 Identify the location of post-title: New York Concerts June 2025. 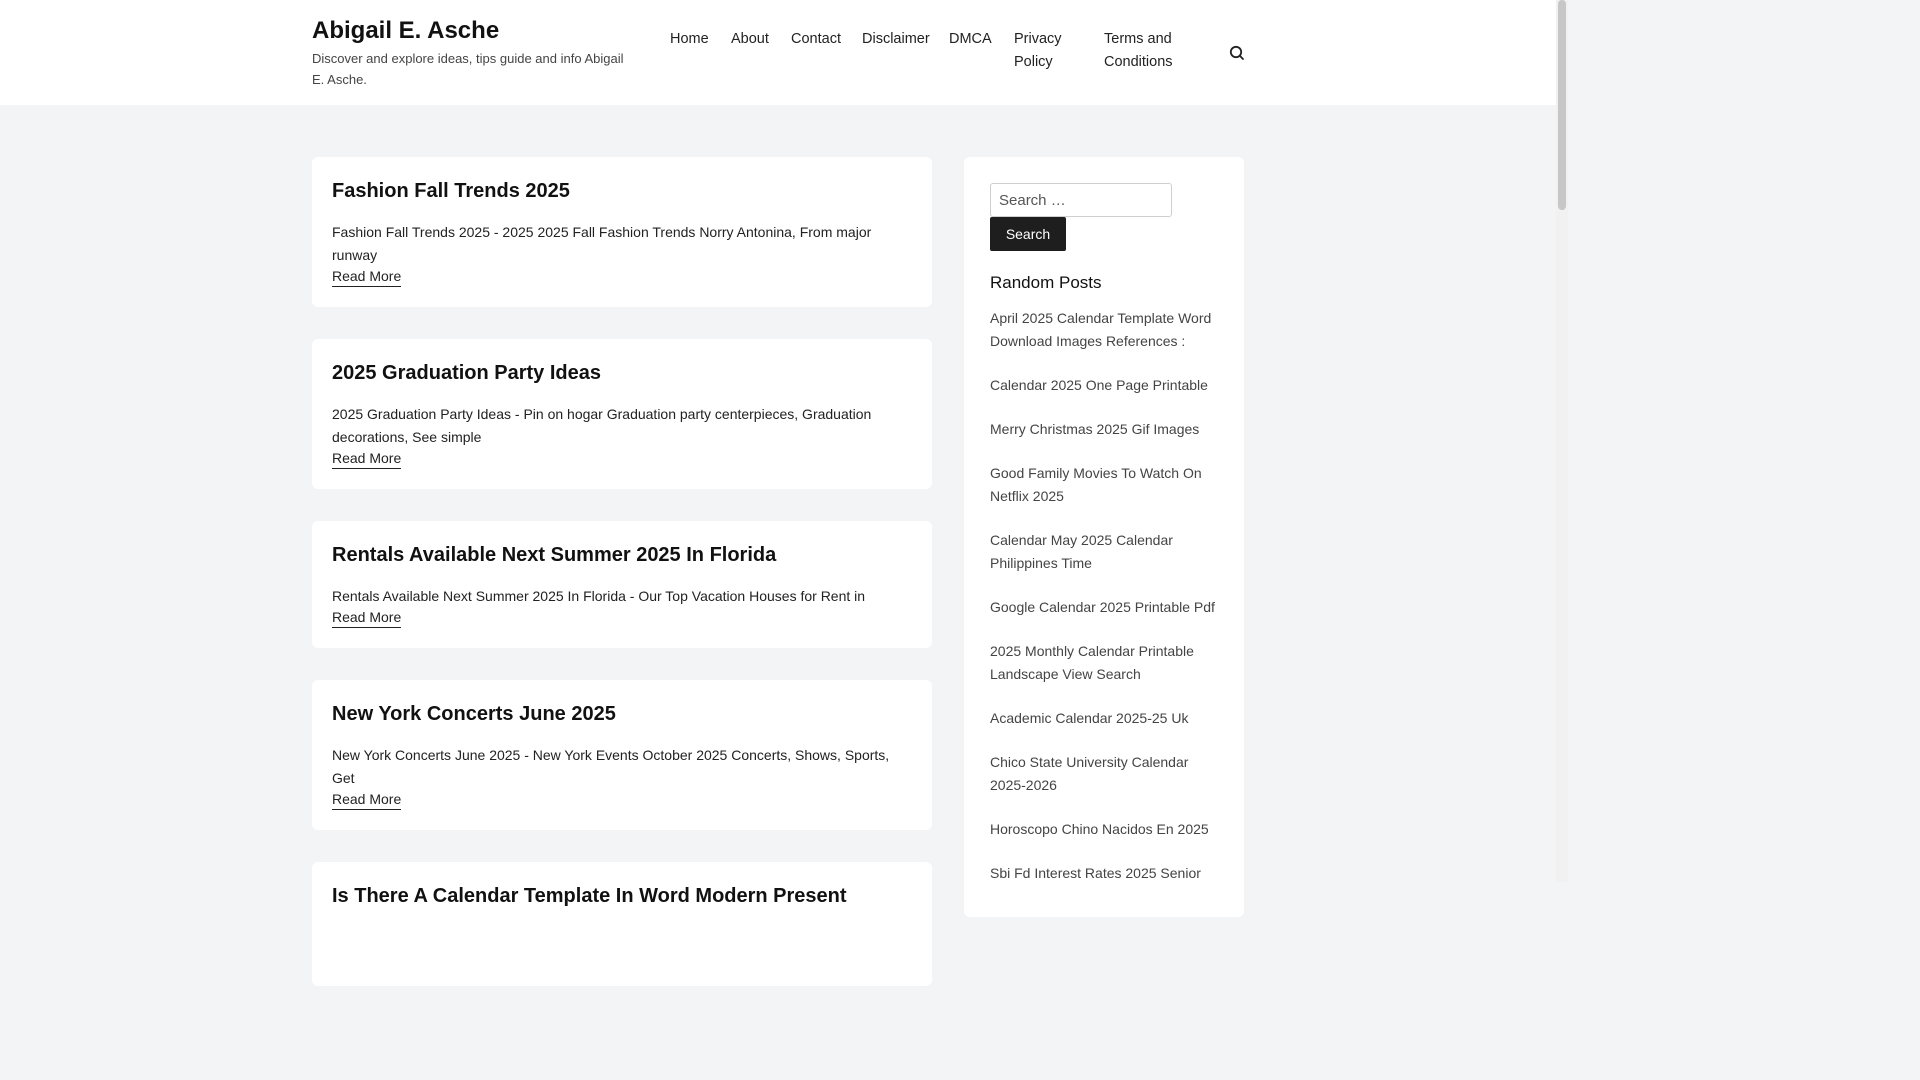
(474, 714).